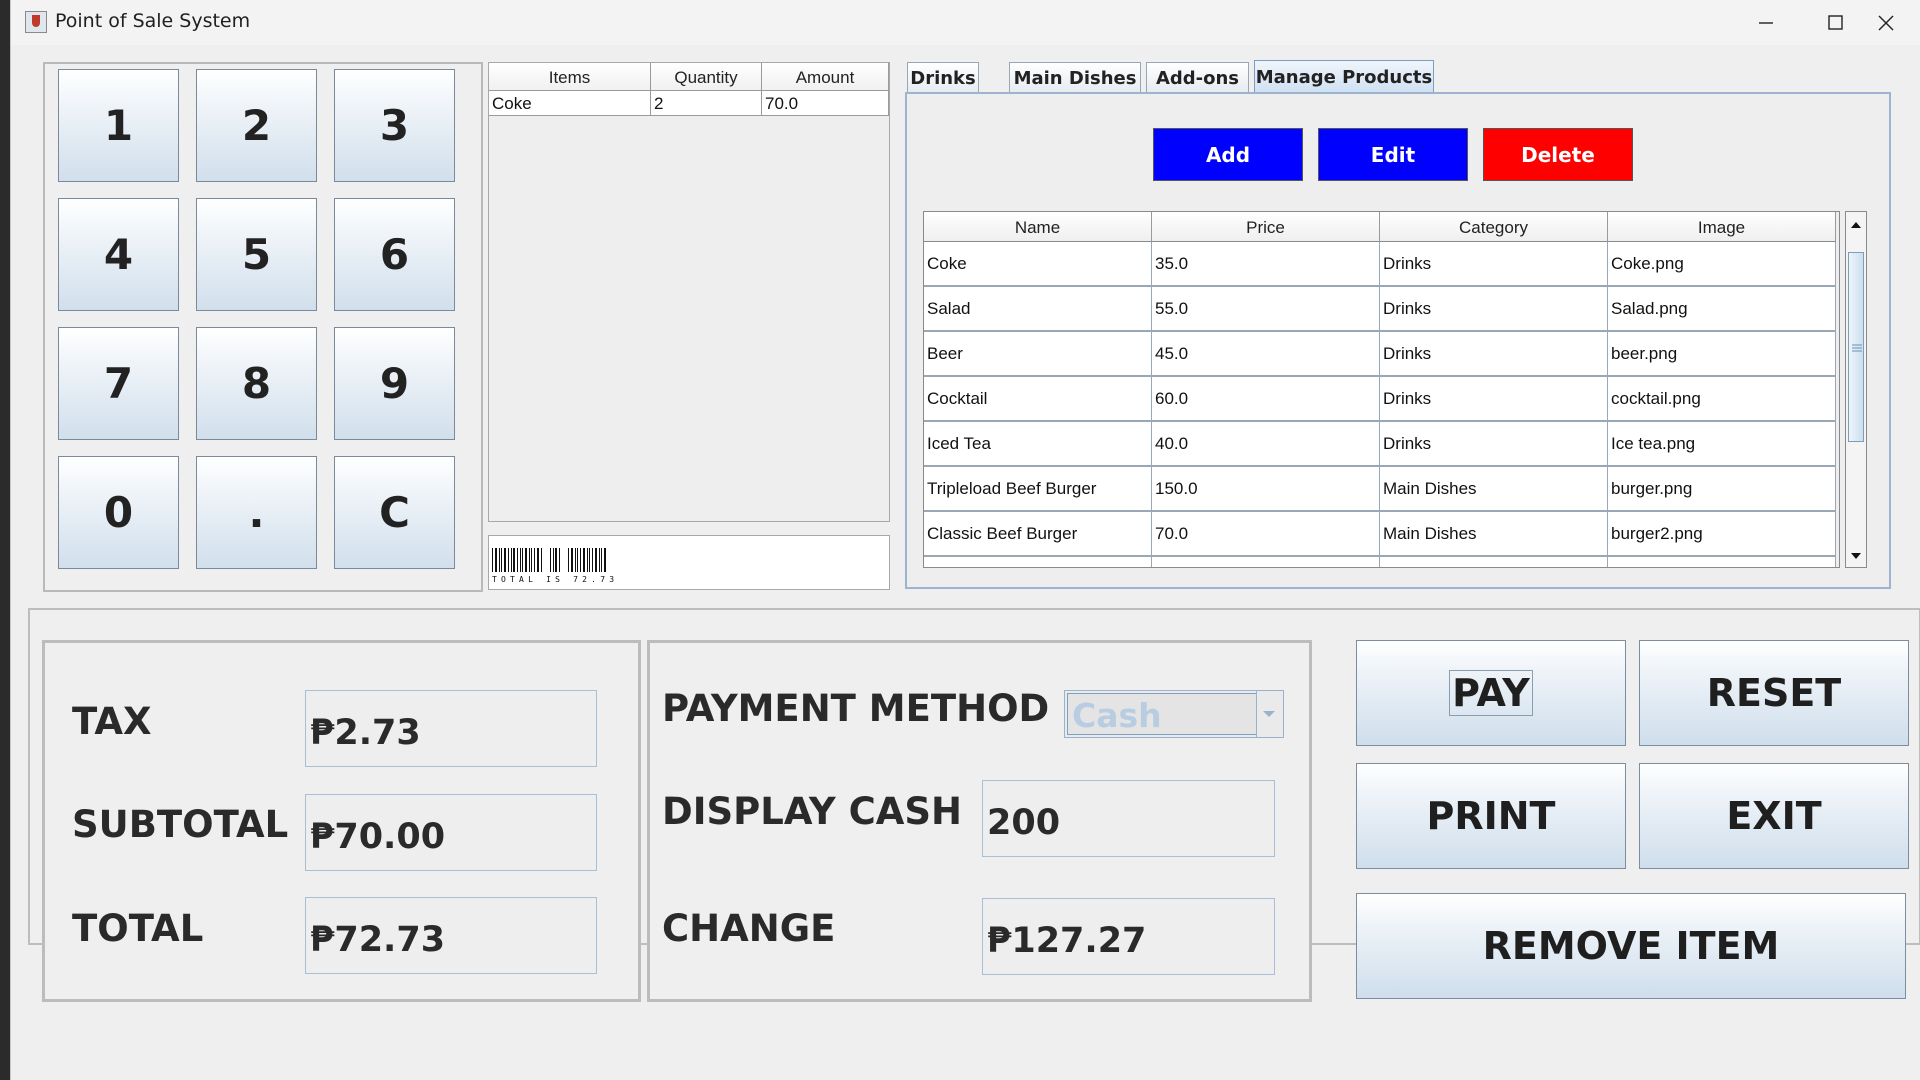  Describe the element at coordinates (1393, 154) in the screenshot. I see `edit-button: Edit` at that location.